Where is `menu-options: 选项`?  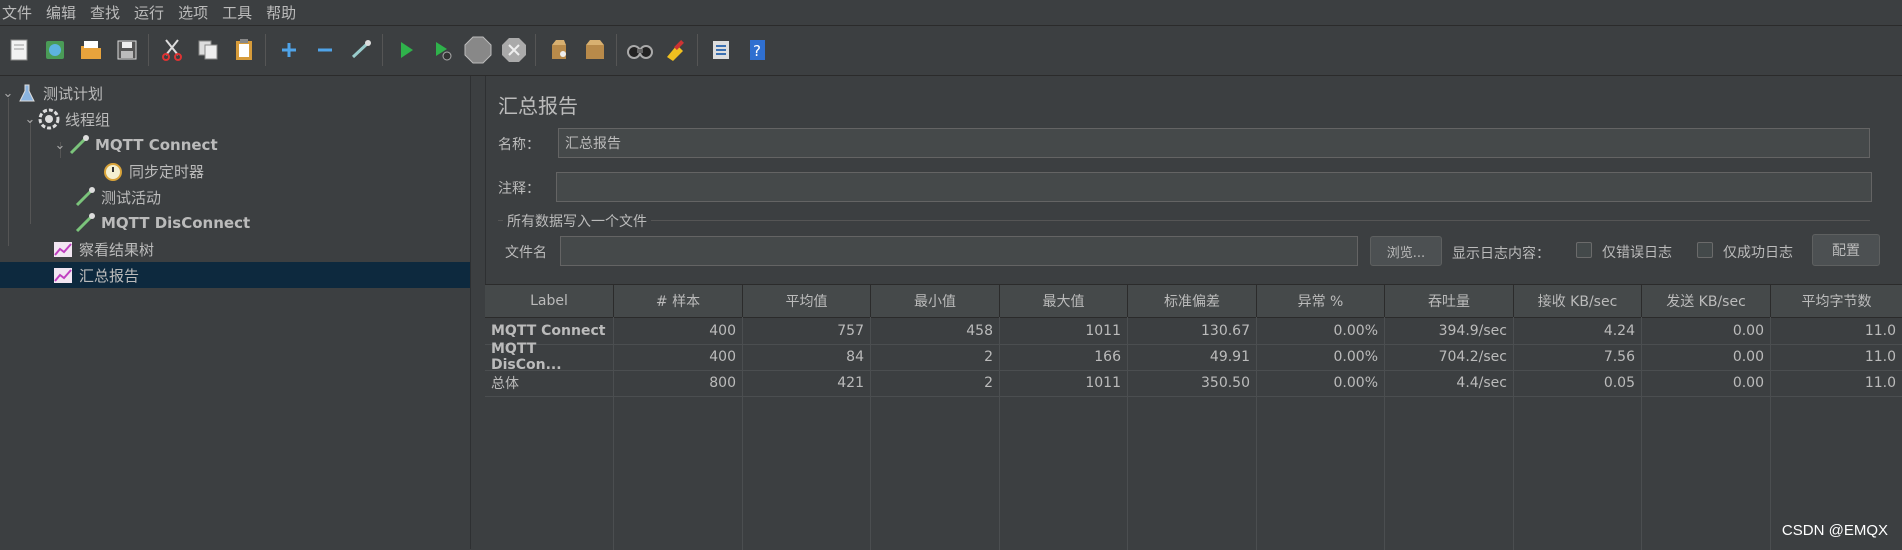
menu-options: 选项 is located at coordinates (193, 12).